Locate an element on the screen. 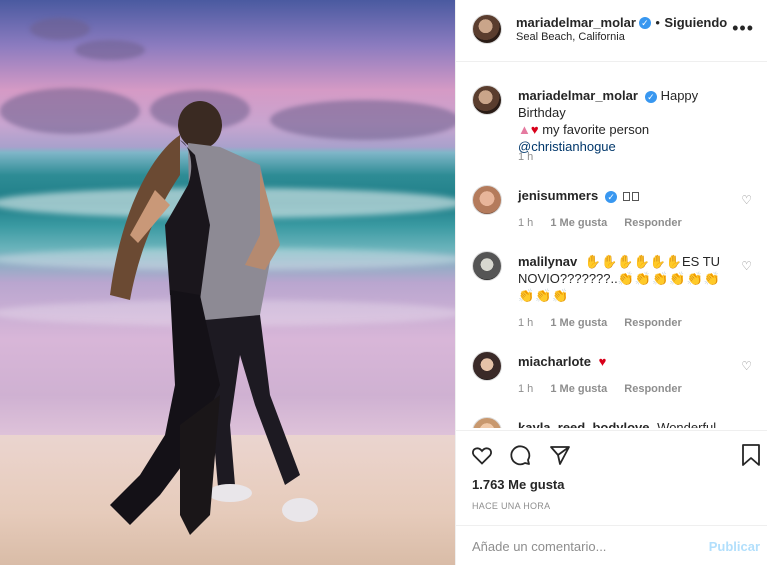  comment-body: Wonderful is located at coordinates (687, 424).